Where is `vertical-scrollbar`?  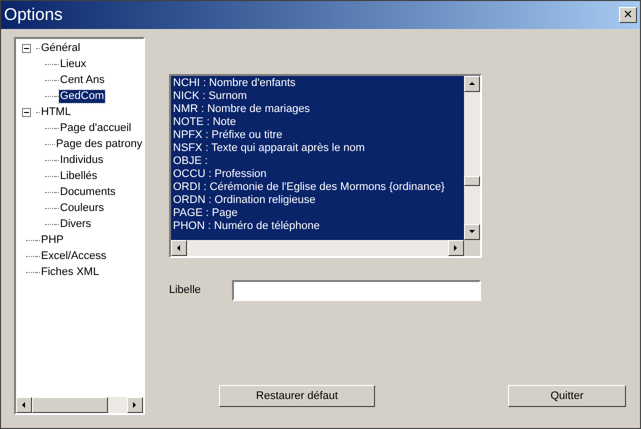
vertical-scrollbar is located at coordinates (472, 158).